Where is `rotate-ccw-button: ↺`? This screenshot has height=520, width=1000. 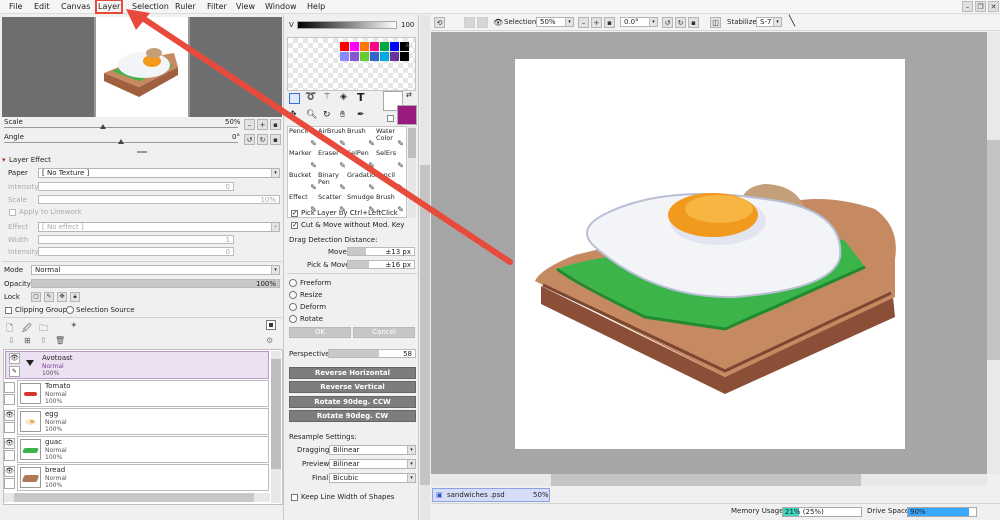 rotate-ccw-button: ↺ is located at coordinates (249, 139).